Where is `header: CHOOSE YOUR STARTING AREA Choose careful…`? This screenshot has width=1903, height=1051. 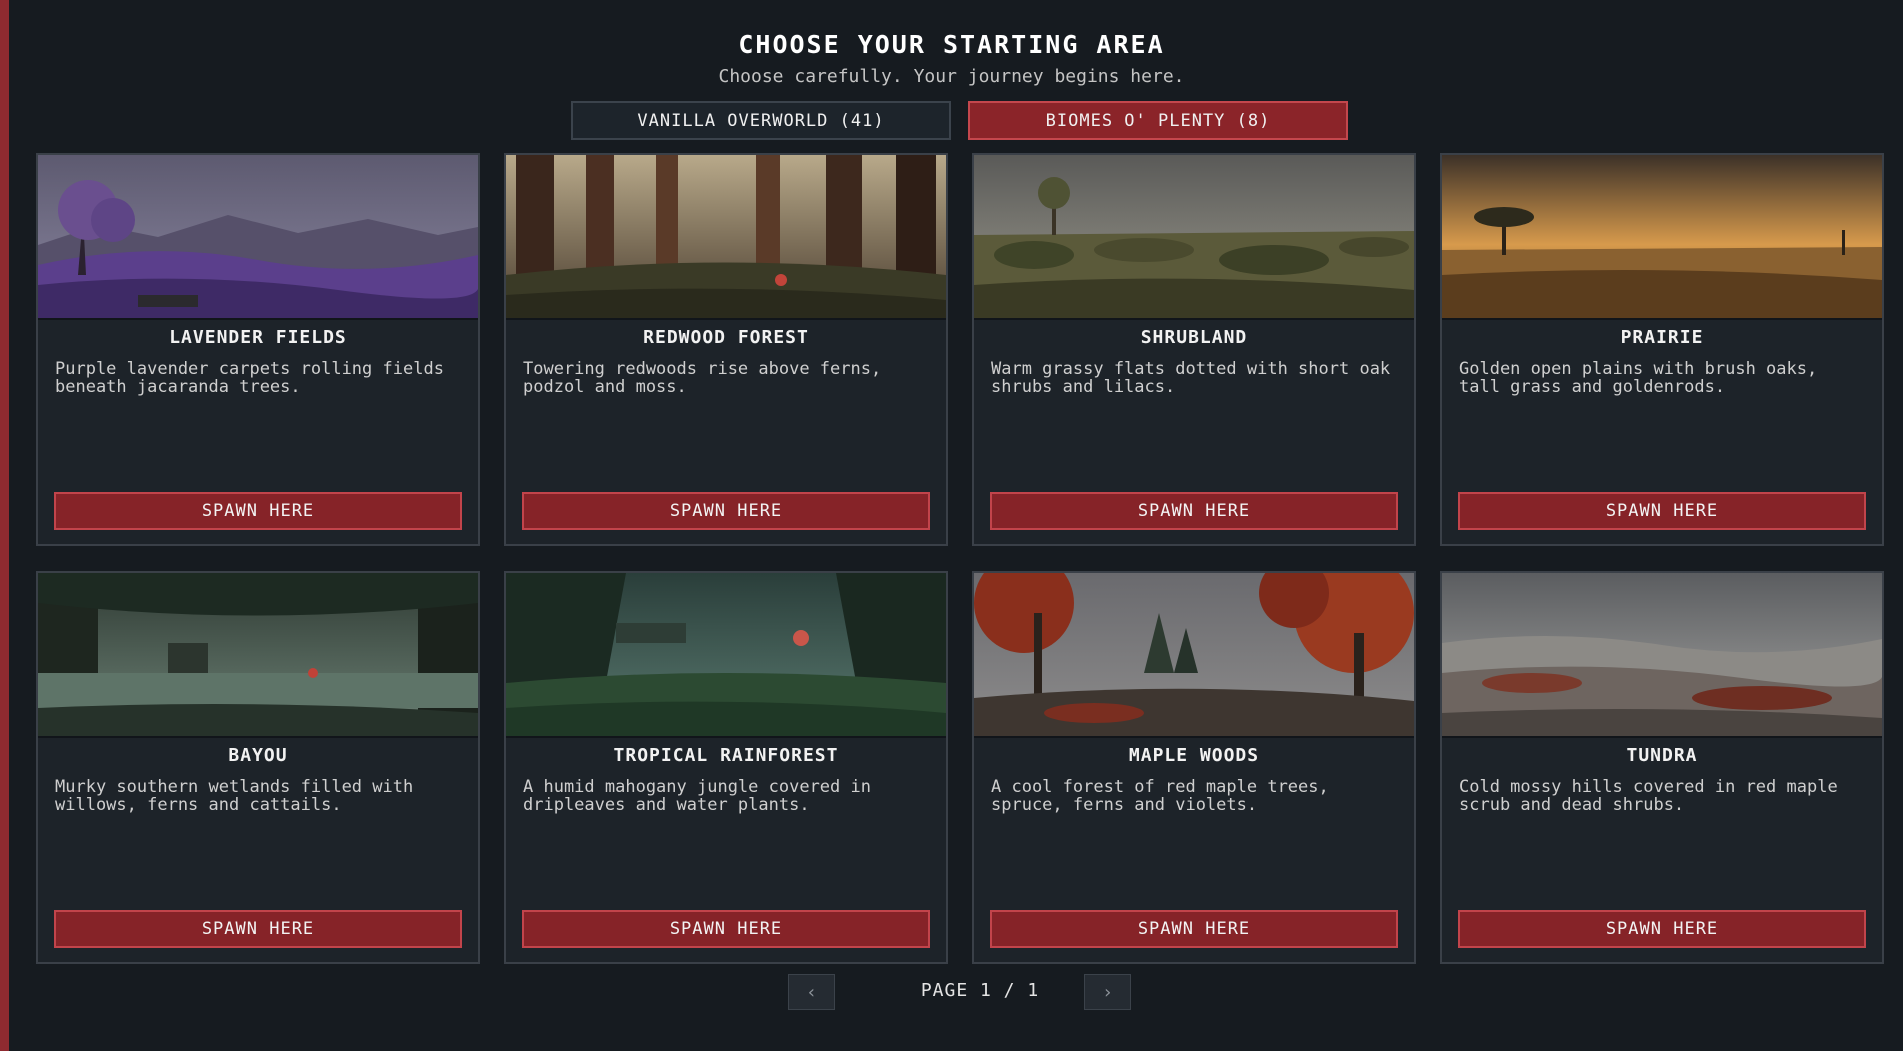 header: CHOOSE YOUR STARTING AREA Choose careful… is located at coordinates (951, 58).